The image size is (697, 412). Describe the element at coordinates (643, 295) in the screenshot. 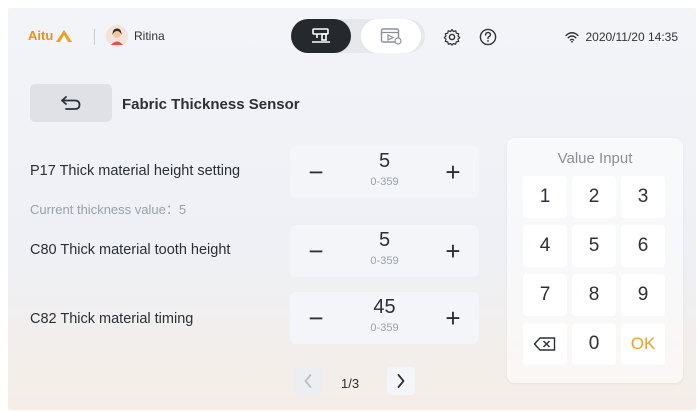

I see `key-9: 9` at that location.